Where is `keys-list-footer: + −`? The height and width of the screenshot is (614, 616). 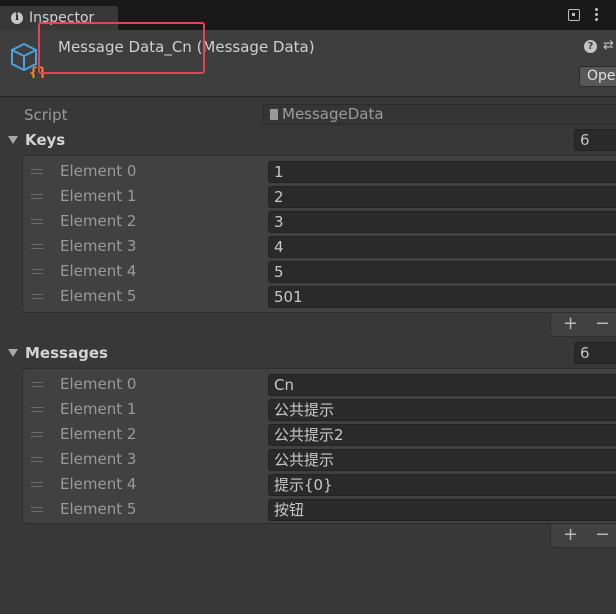
keys-list-footer: + − is located at coordinates (583, 325).